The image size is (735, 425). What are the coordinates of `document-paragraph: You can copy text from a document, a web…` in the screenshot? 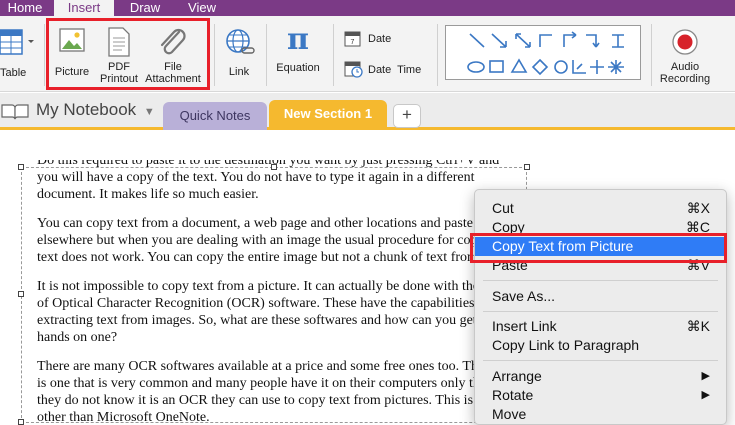 It's located at (270, 240).